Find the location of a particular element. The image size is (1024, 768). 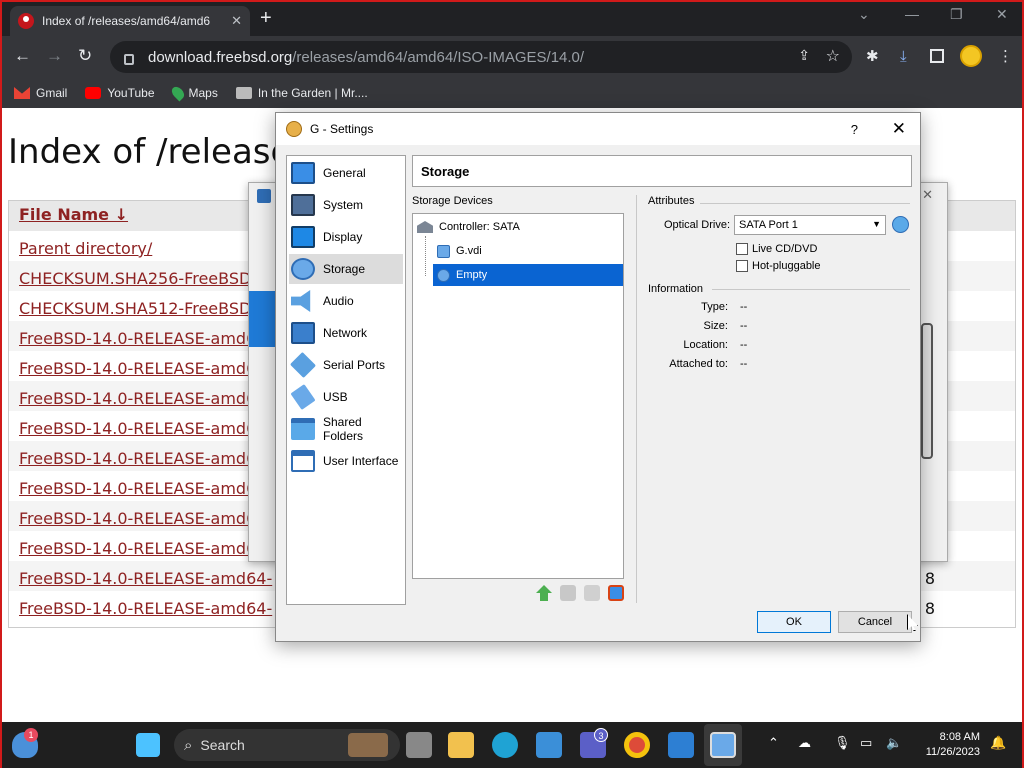

tab-search-icon: ⌄ is located at coordinates (864, 14).